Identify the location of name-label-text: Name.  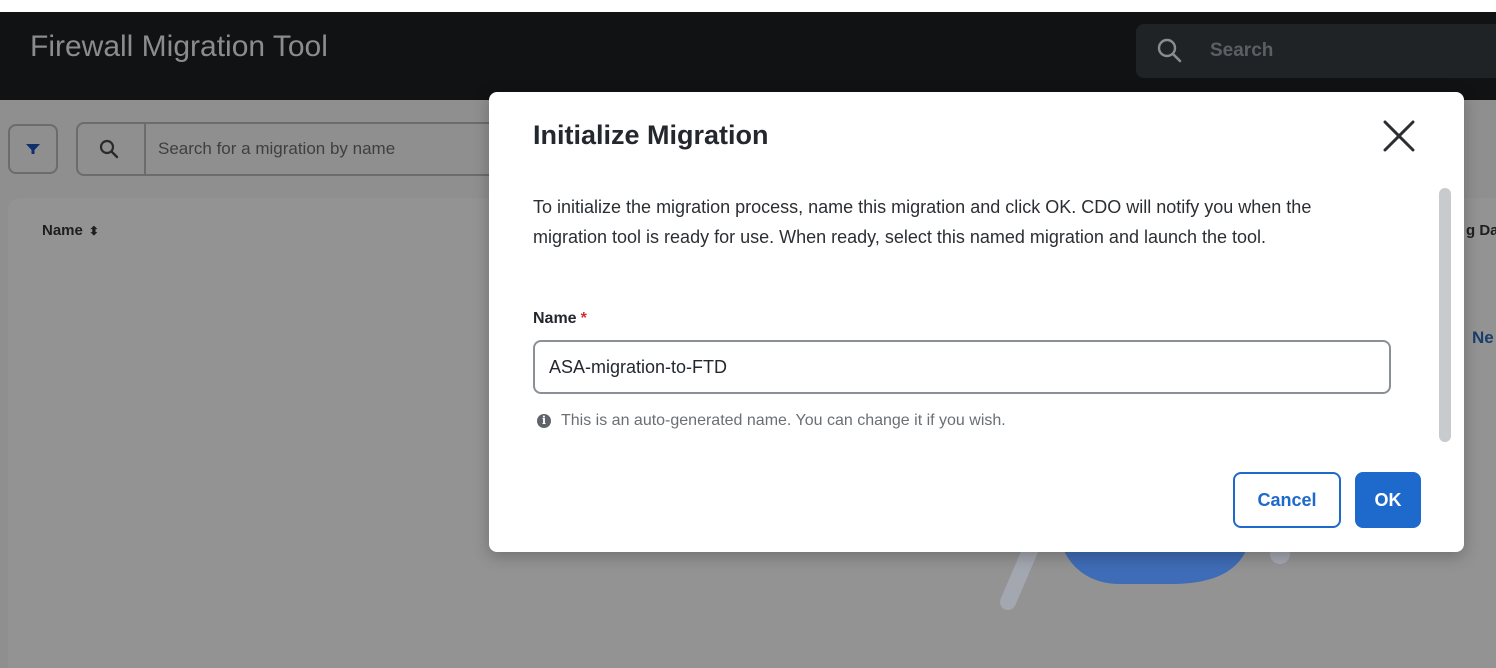
(555, 318).